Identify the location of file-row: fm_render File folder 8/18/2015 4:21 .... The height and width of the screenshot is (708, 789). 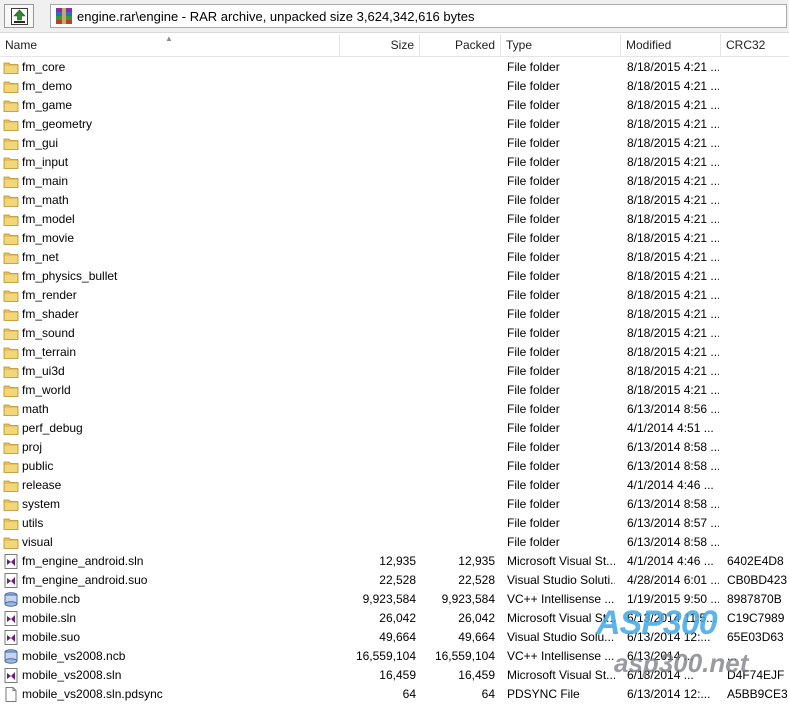
(394, 295).